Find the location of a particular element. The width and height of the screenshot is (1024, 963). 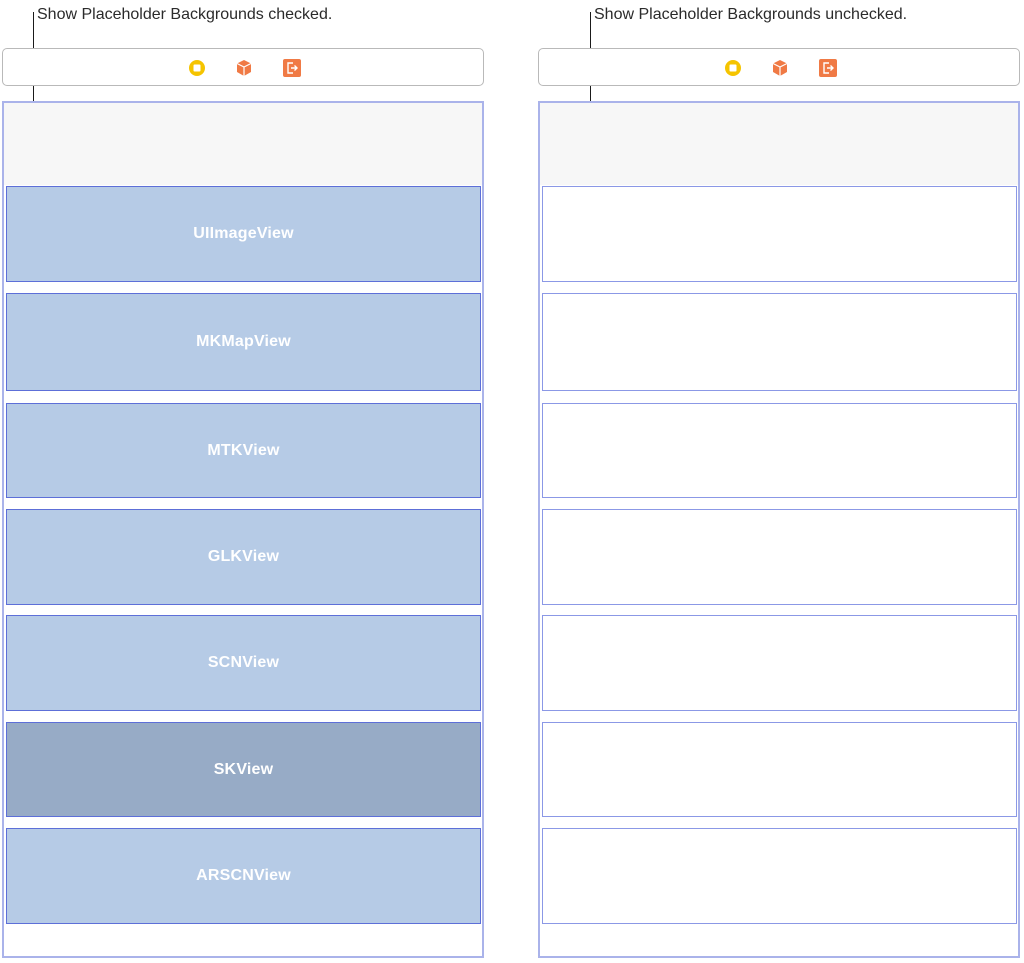

view-label: SCNView is located at coordinates (243, 662).